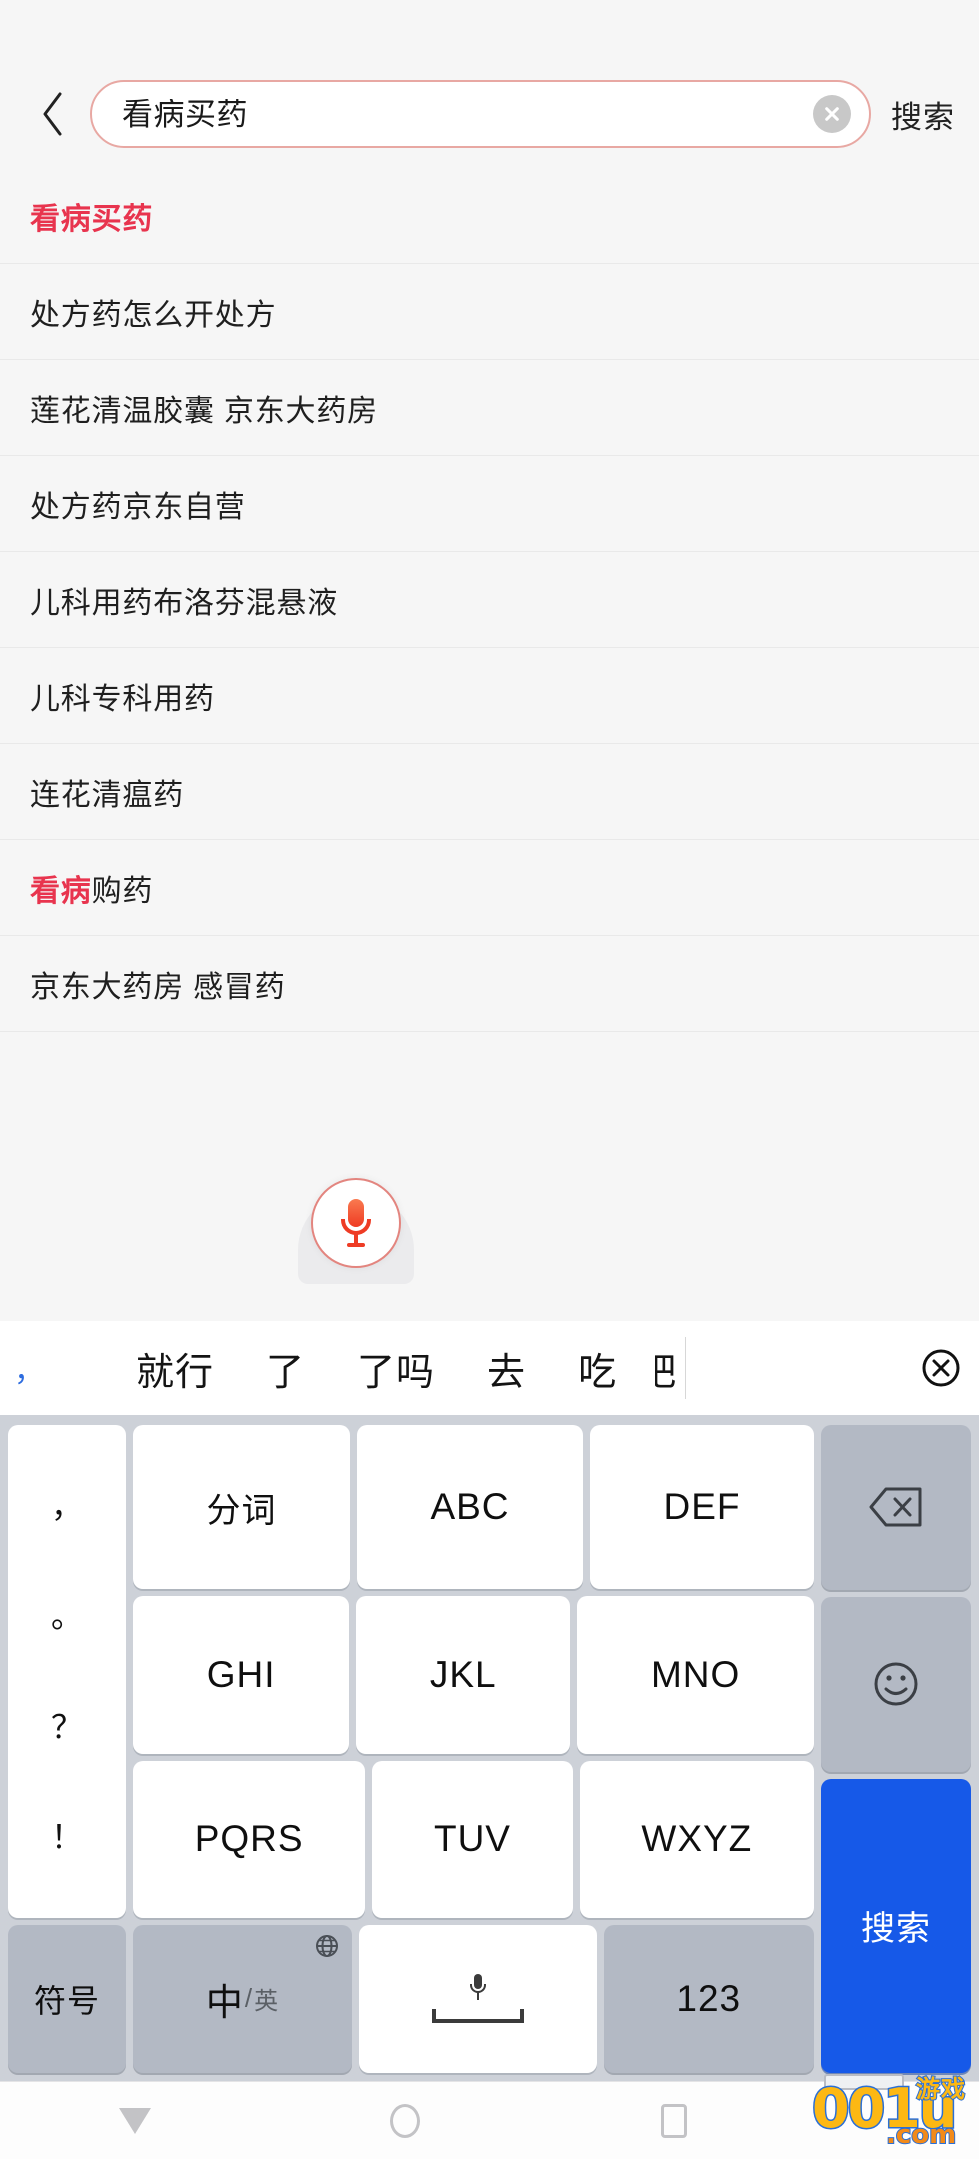 The width and height of the screenshot is (979, 2159). What do you see at coordinates (489, 30) in the screenshot?
I see `status-bar-spacer` at bounding box center [489, 30].